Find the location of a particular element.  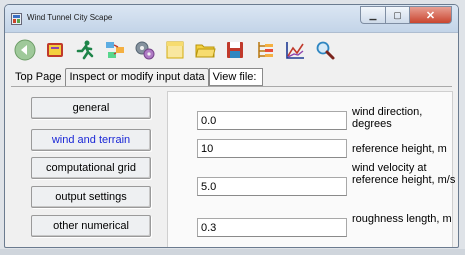

window-controls: ▁ ▢ ✕ is located at coordinates (406, 15).